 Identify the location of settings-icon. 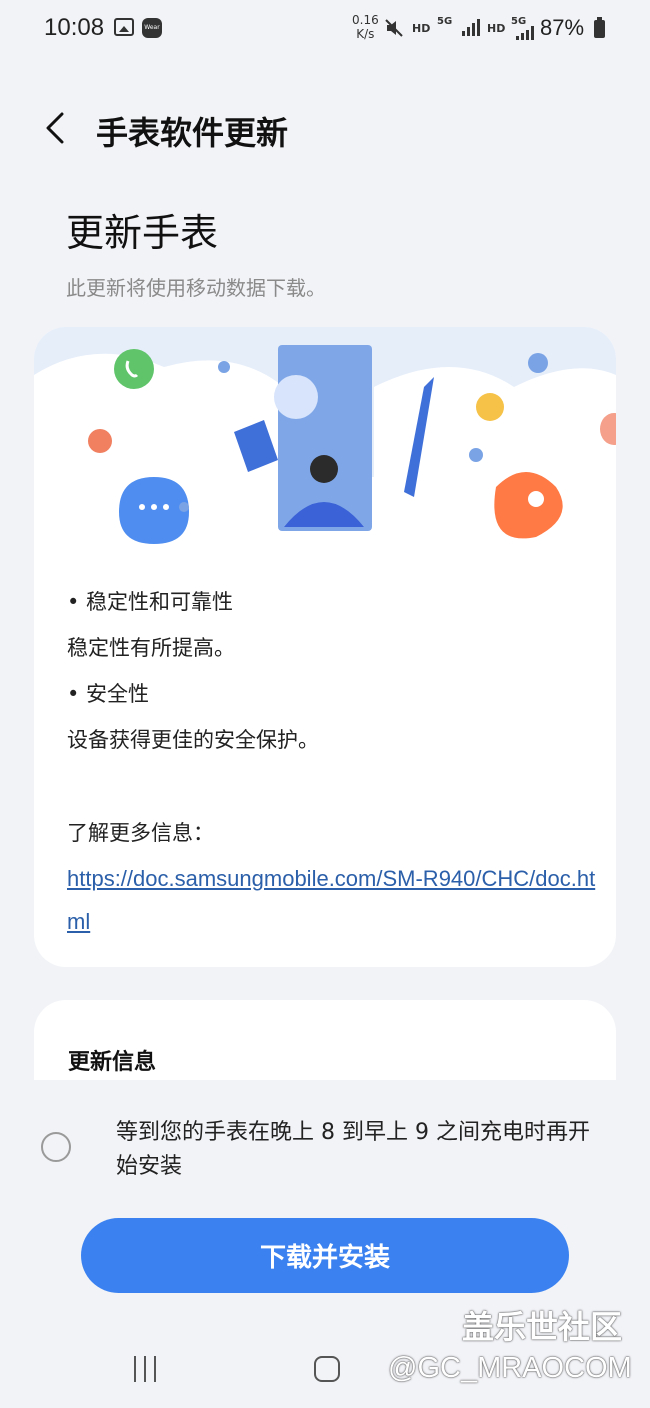
(538, 363).